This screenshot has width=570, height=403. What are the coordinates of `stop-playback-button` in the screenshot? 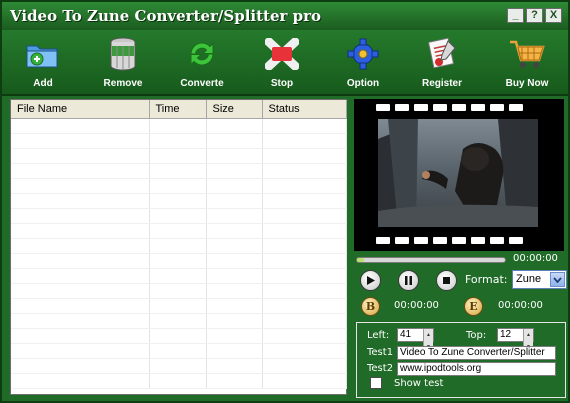 It's located at (446, 280).